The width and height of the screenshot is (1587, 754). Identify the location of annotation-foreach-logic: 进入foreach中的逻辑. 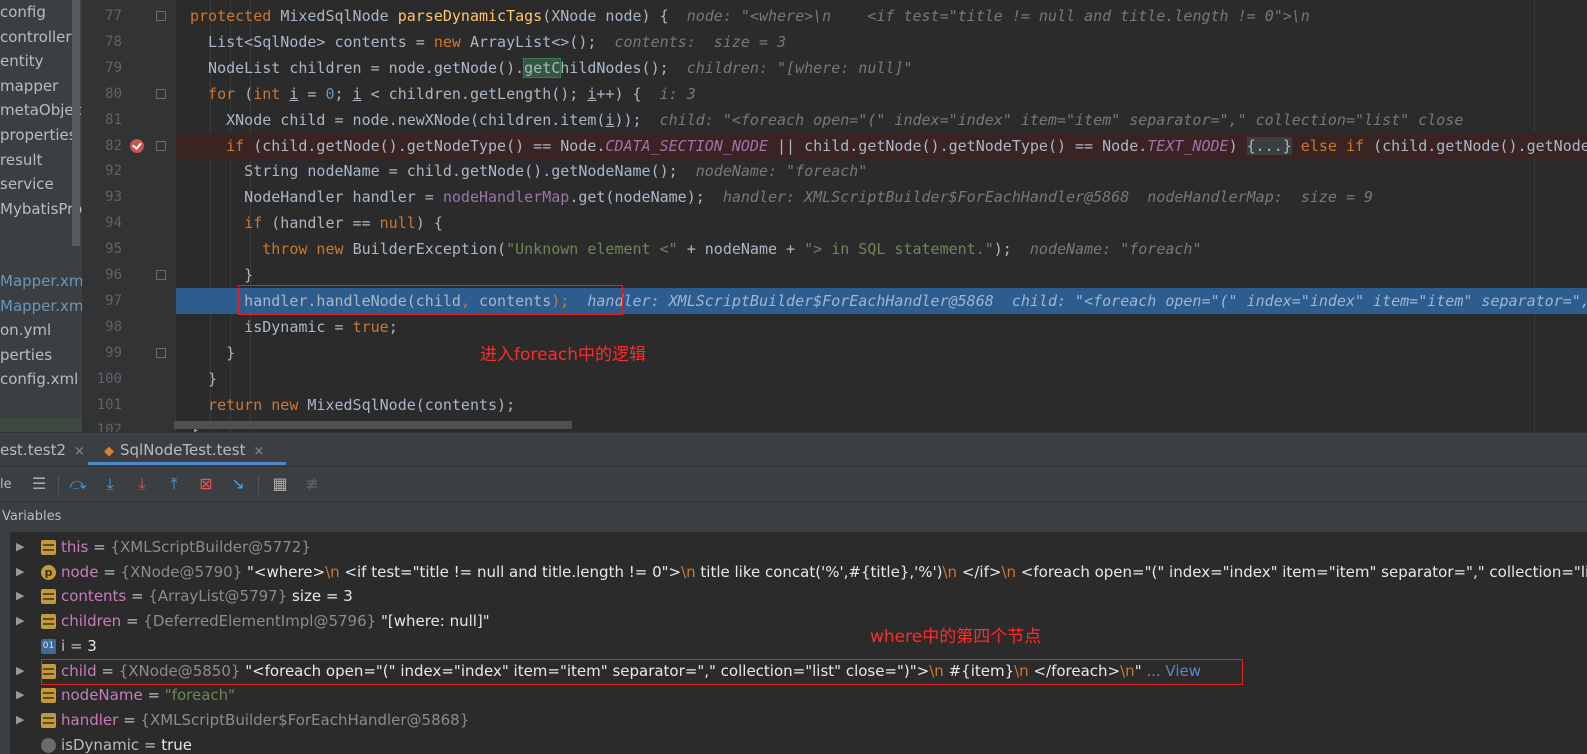
(563, 355).